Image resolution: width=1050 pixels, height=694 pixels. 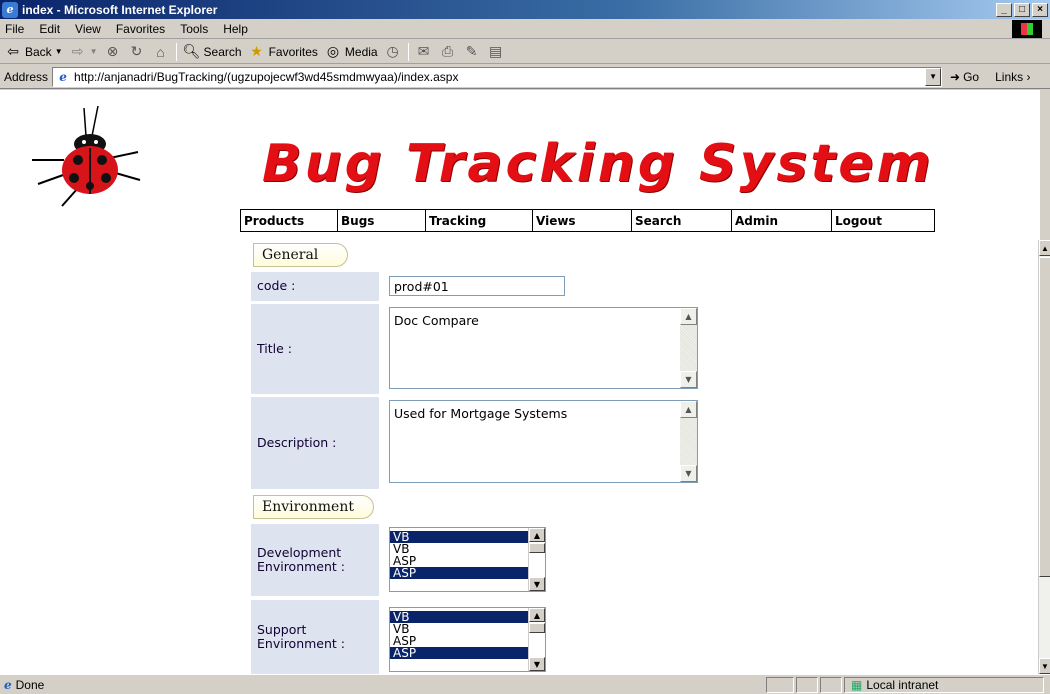 I want to click on environment-section-tab: Environment, so click(x=313, y=507).